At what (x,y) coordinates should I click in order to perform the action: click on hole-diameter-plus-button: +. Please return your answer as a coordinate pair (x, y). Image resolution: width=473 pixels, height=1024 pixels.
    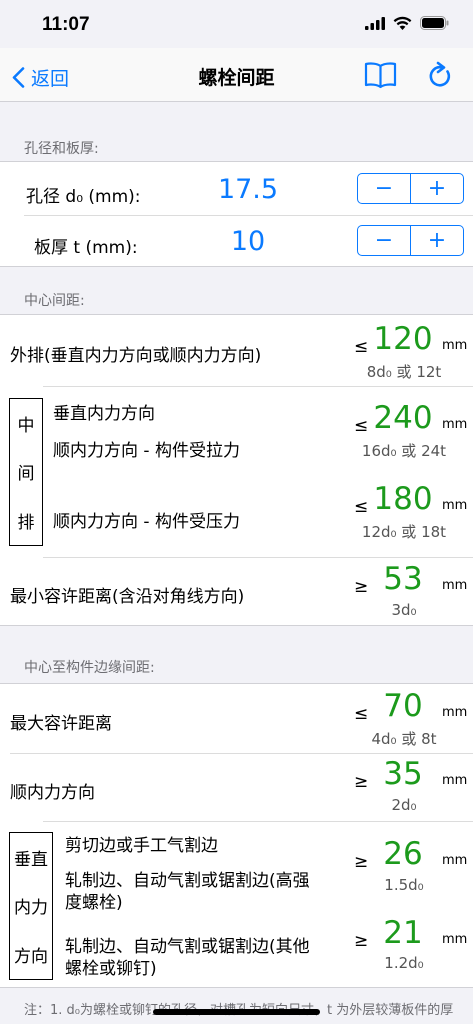
    Looking at the image, I should click on (437, 188).